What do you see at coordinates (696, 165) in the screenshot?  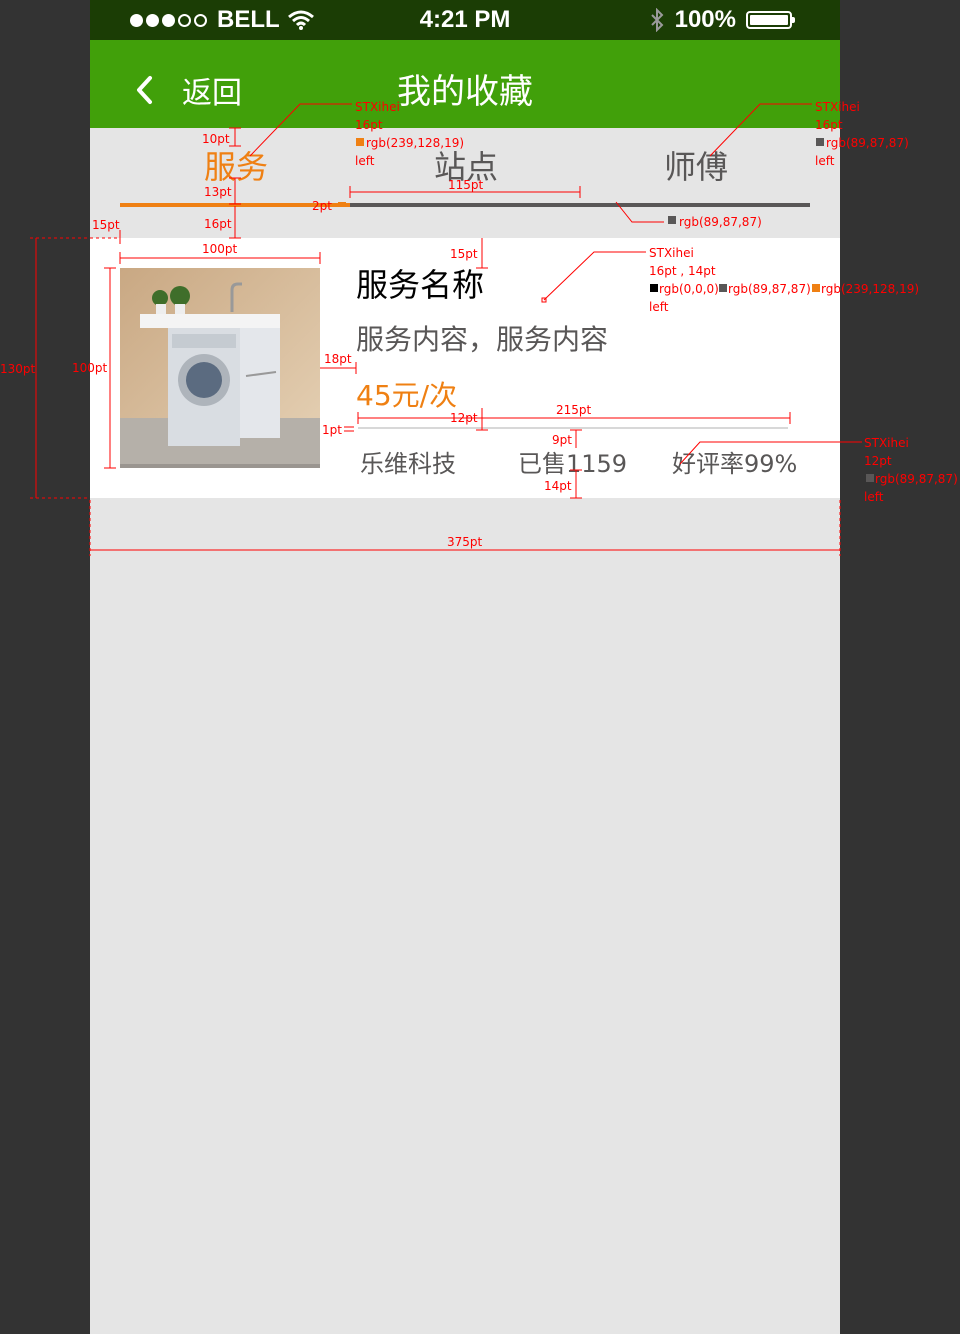 I see `tab-masters: 师傅` at bounding box center [696, 165].